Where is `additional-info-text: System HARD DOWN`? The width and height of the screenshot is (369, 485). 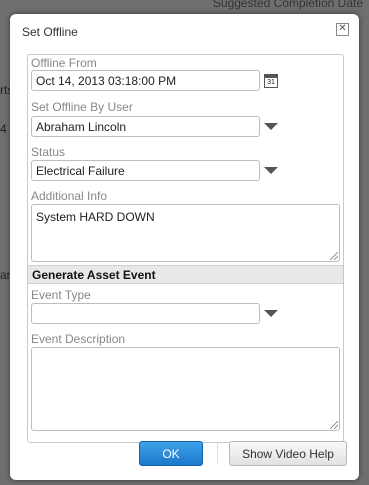 additional-info-text: System HARD DOWN is located at coordinates (95, 217).